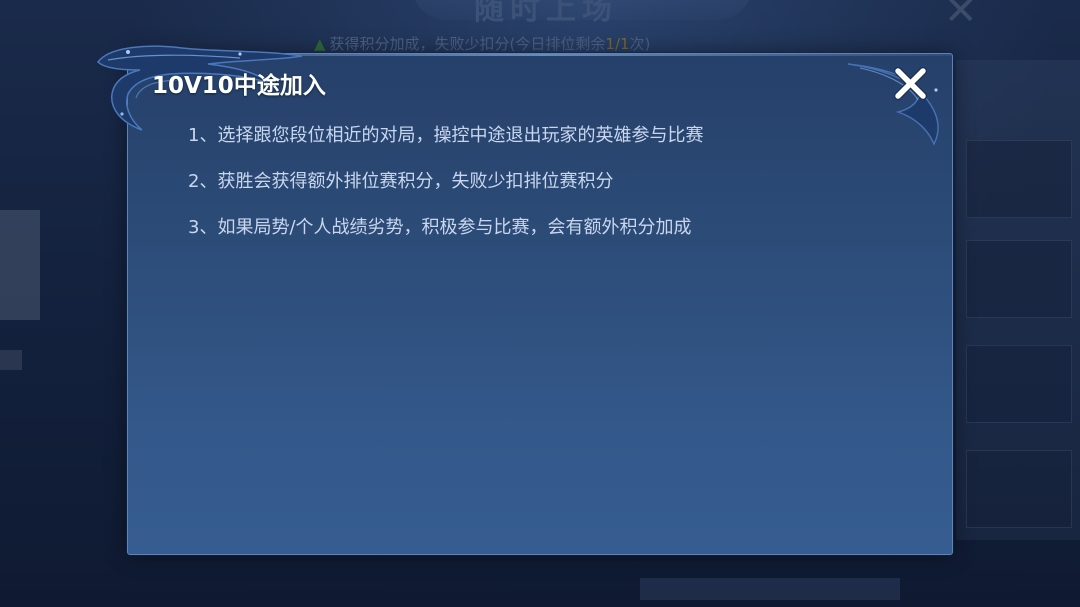 The width and height of the screenshot is (1080, 607). Describe the element at coordinates (440, 227) in the screenshot. I see `rule-item-3: 3、如果局势/个人战绩劣势，积极参与比赛，会有额外积分加成` at that location.